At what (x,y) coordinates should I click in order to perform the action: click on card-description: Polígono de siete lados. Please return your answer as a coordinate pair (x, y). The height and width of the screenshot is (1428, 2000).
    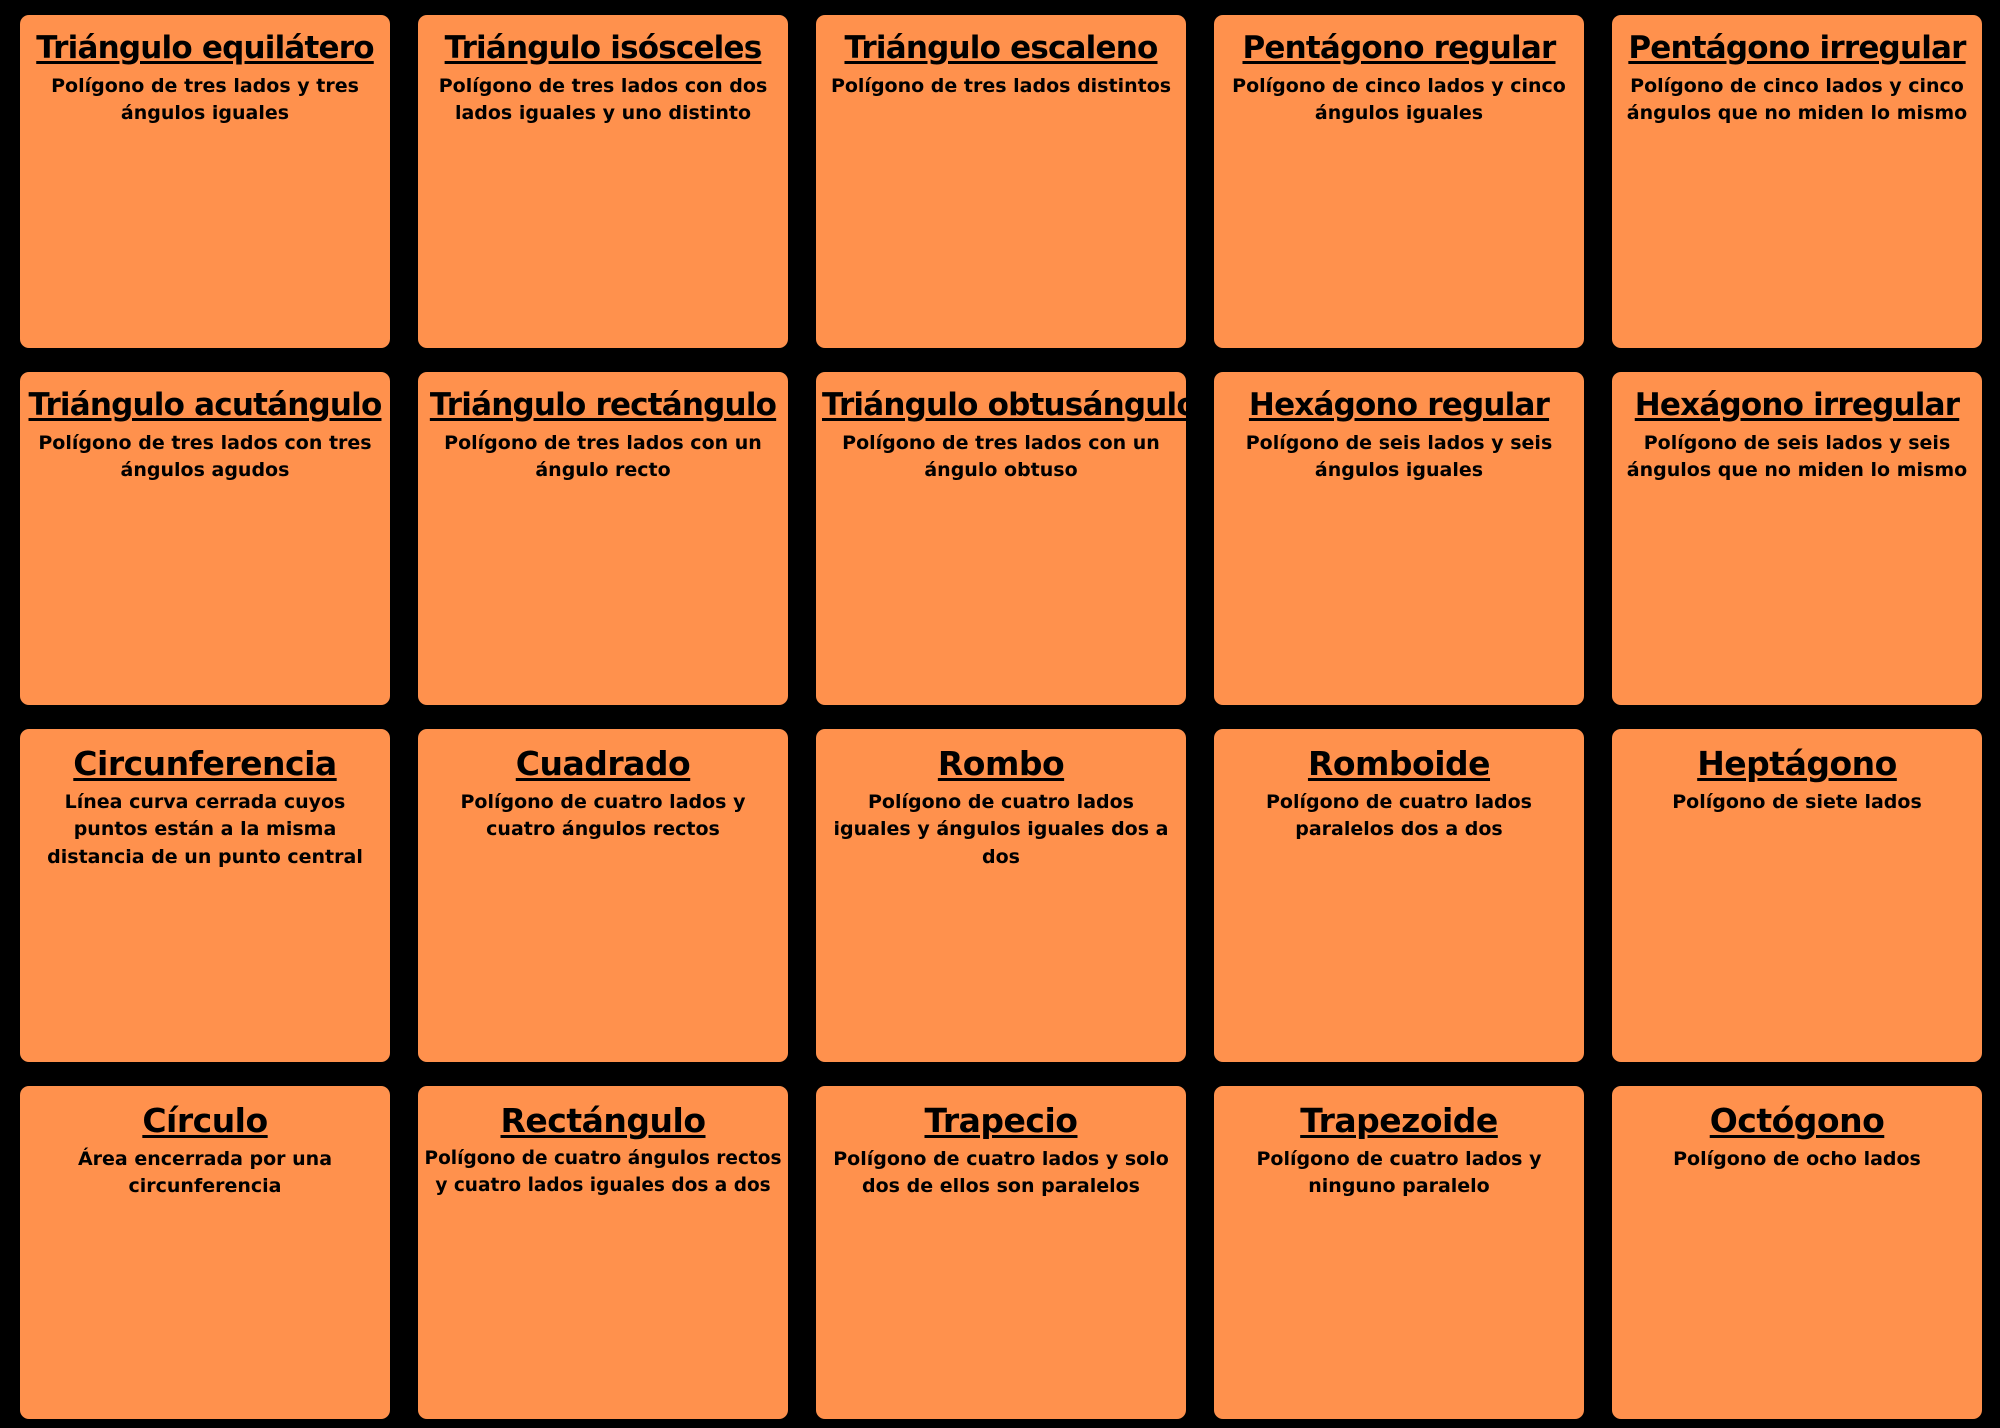
    Looking at the image, I should click on (1797, 801).